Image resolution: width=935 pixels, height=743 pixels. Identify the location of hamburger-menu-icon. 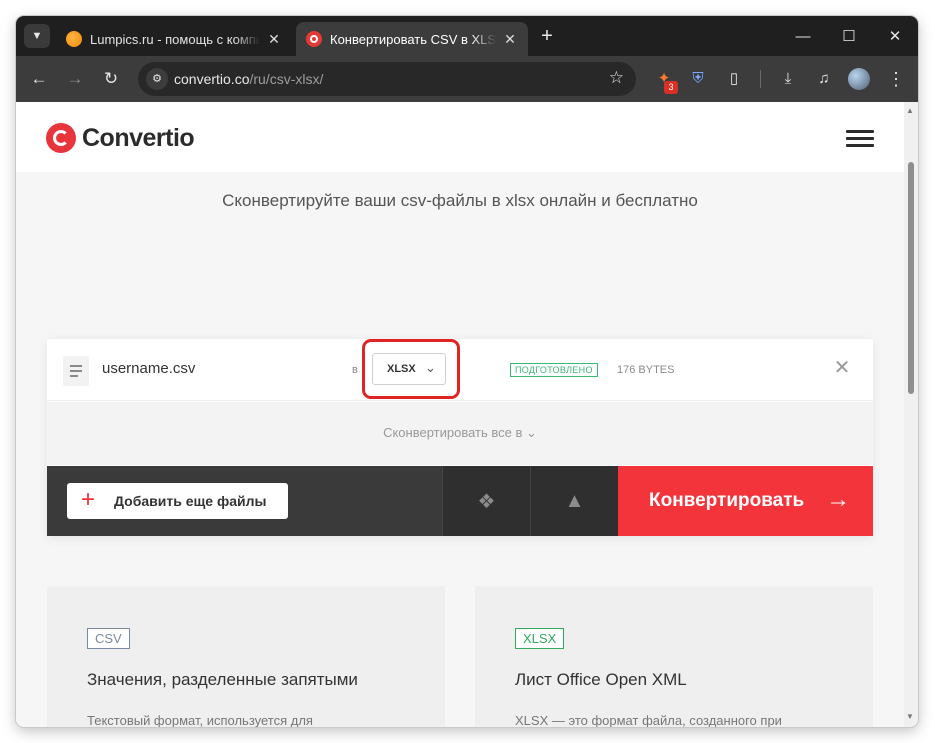
(860, 139).